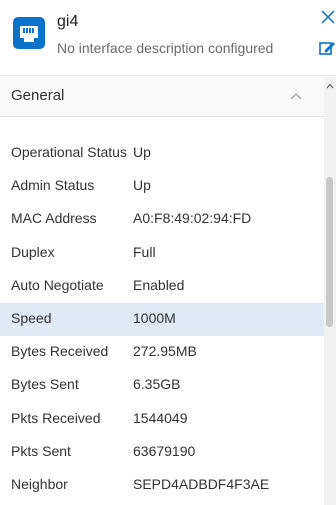  What do you see at coordinates (330, 86) in the screenshot?
I see `scroll-up-arrow-icon` at bounding box center [330, 86].